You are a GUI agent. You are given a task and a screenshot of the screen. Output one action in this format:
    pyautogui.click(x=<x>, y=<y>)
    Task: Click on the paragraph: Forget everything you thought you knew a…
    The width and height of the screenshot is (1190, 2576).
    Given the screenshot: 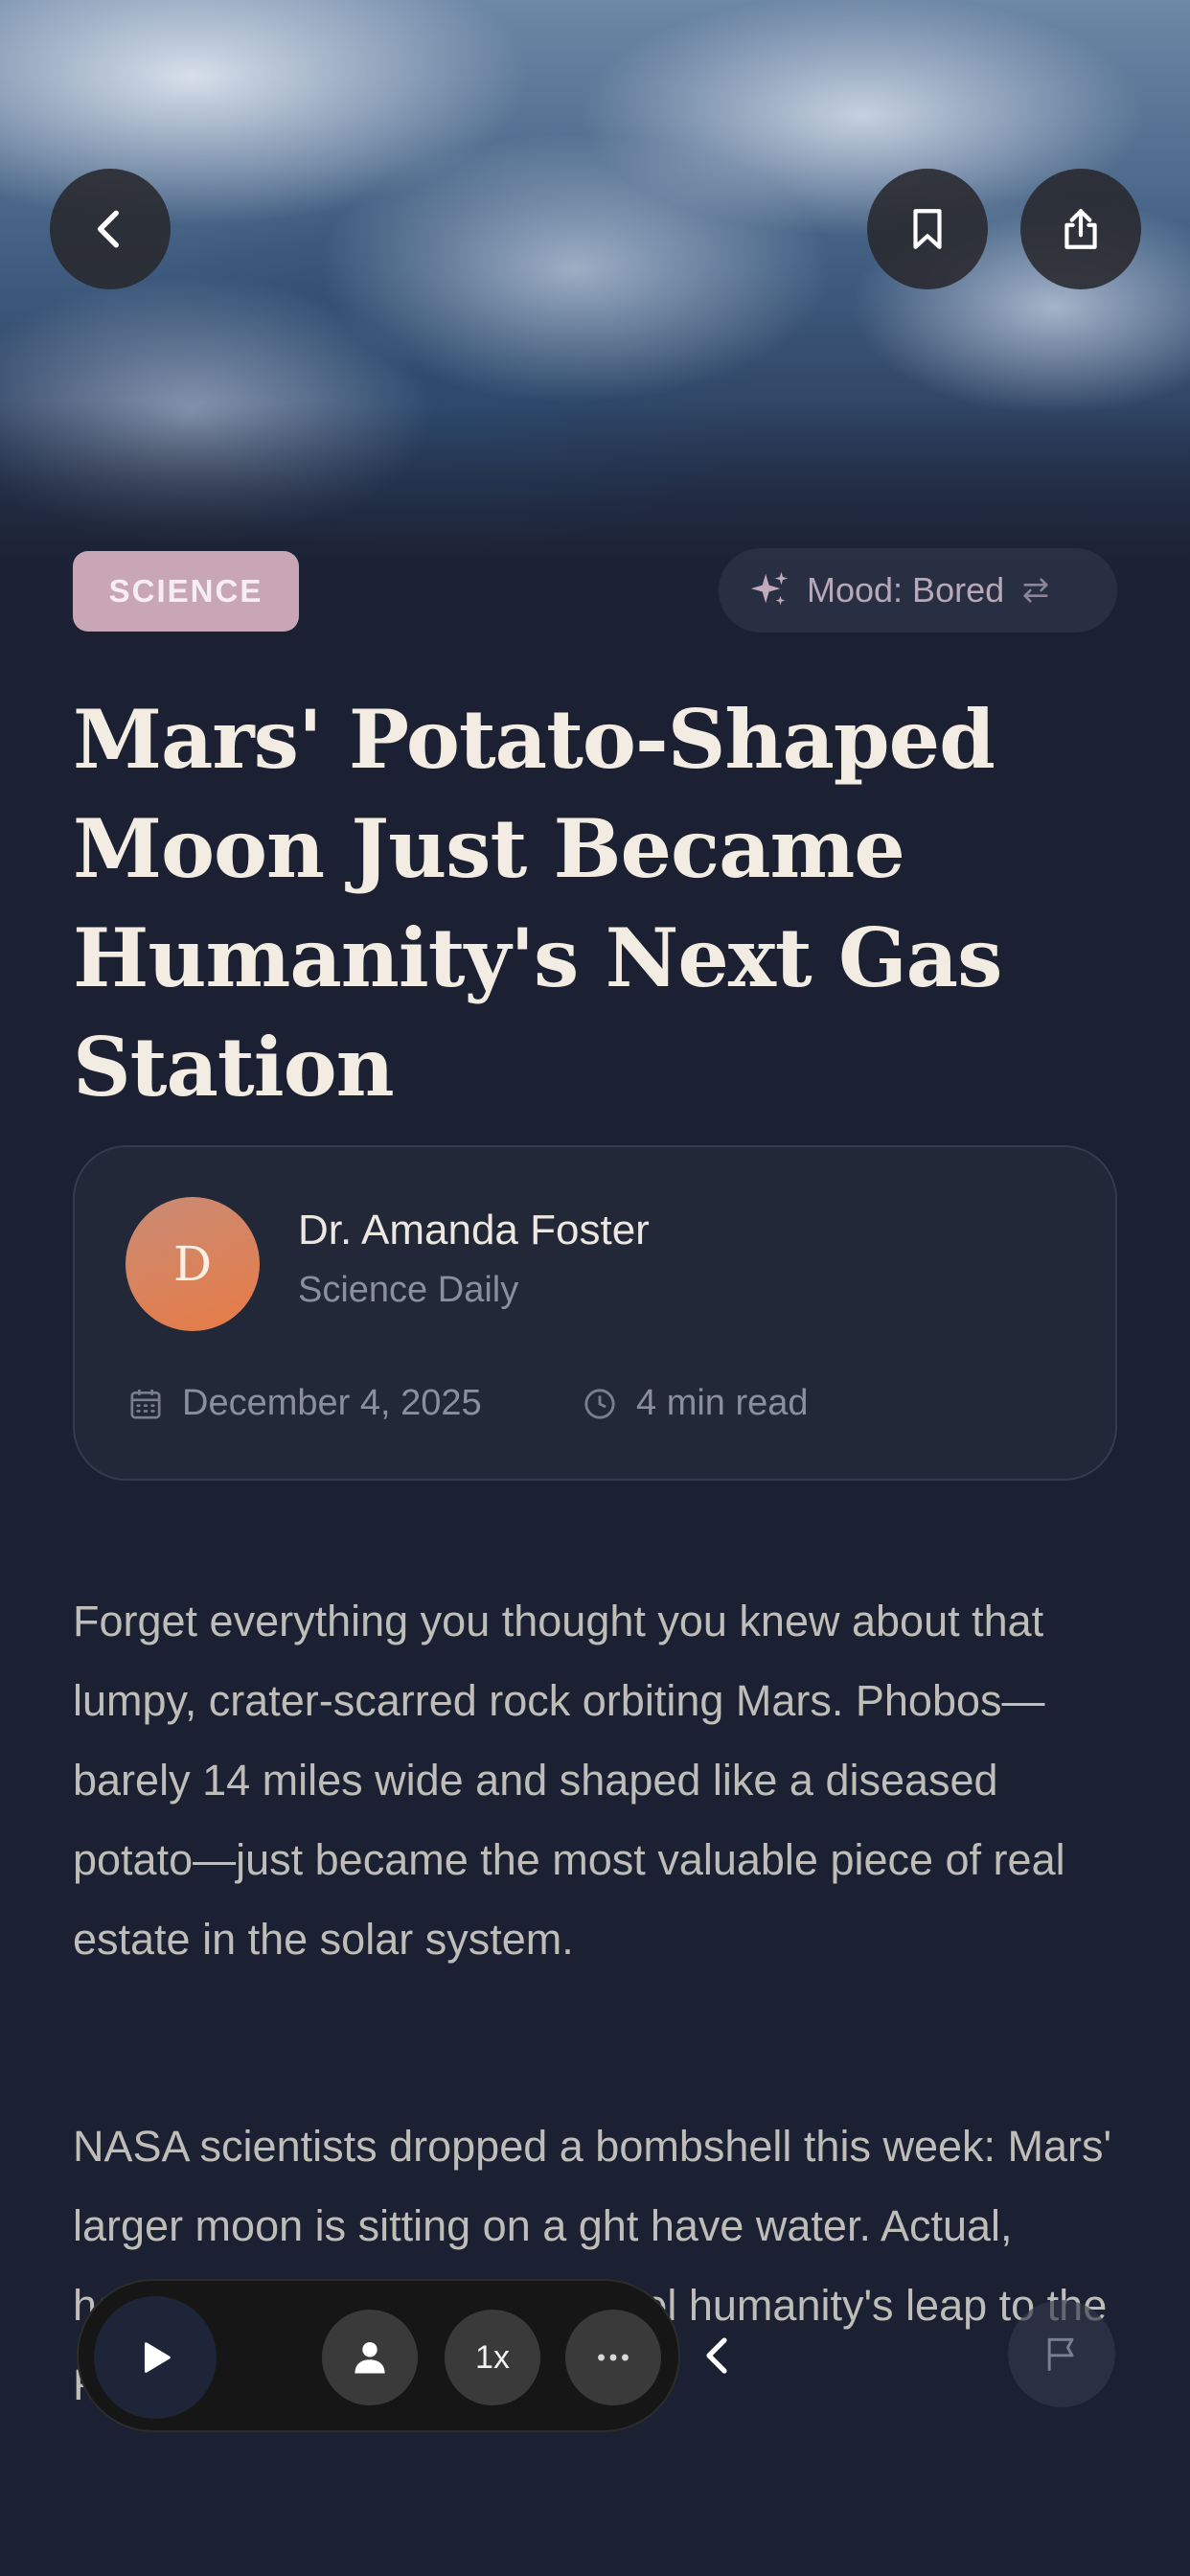 What is the action you would take?
    pyautogui.click(x=569, y=1780)
    